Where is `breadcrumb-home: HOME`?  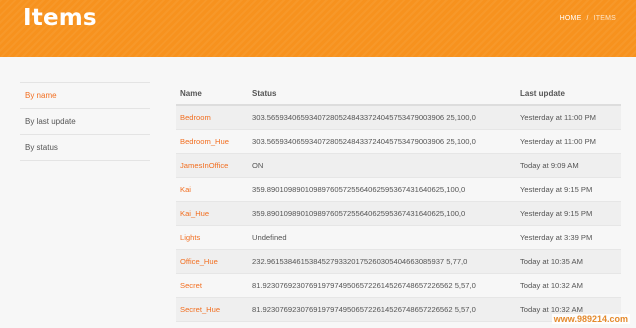 breadcrumb-home: HOME is located at coordinates (571, 18).